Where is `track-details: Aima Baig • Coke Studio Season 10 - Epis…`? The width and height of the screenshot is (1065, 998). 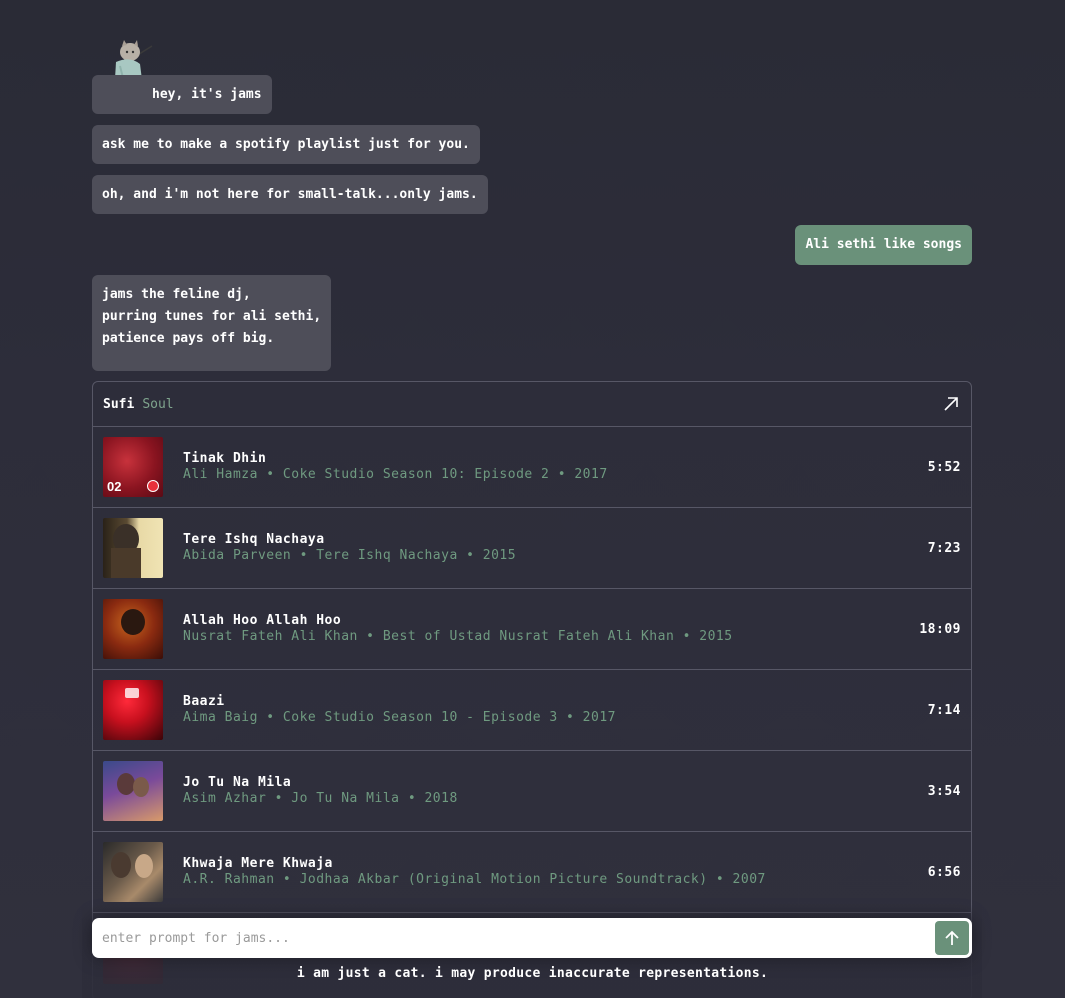
track-details: Aima Baig • Coke Studio Season 10 - Epis… is located at coordinates (399, 717).